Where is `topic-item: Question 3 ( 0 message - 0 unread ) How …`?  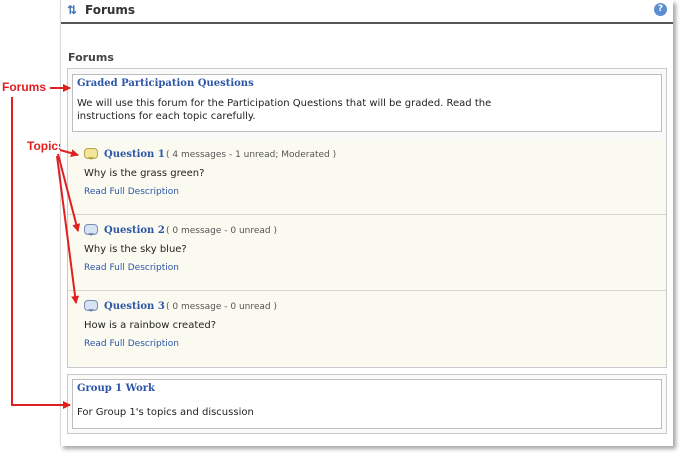
topic-item: Question 3 ( 0 message - 0 unread ) How … is located at coordinates (367, 329).